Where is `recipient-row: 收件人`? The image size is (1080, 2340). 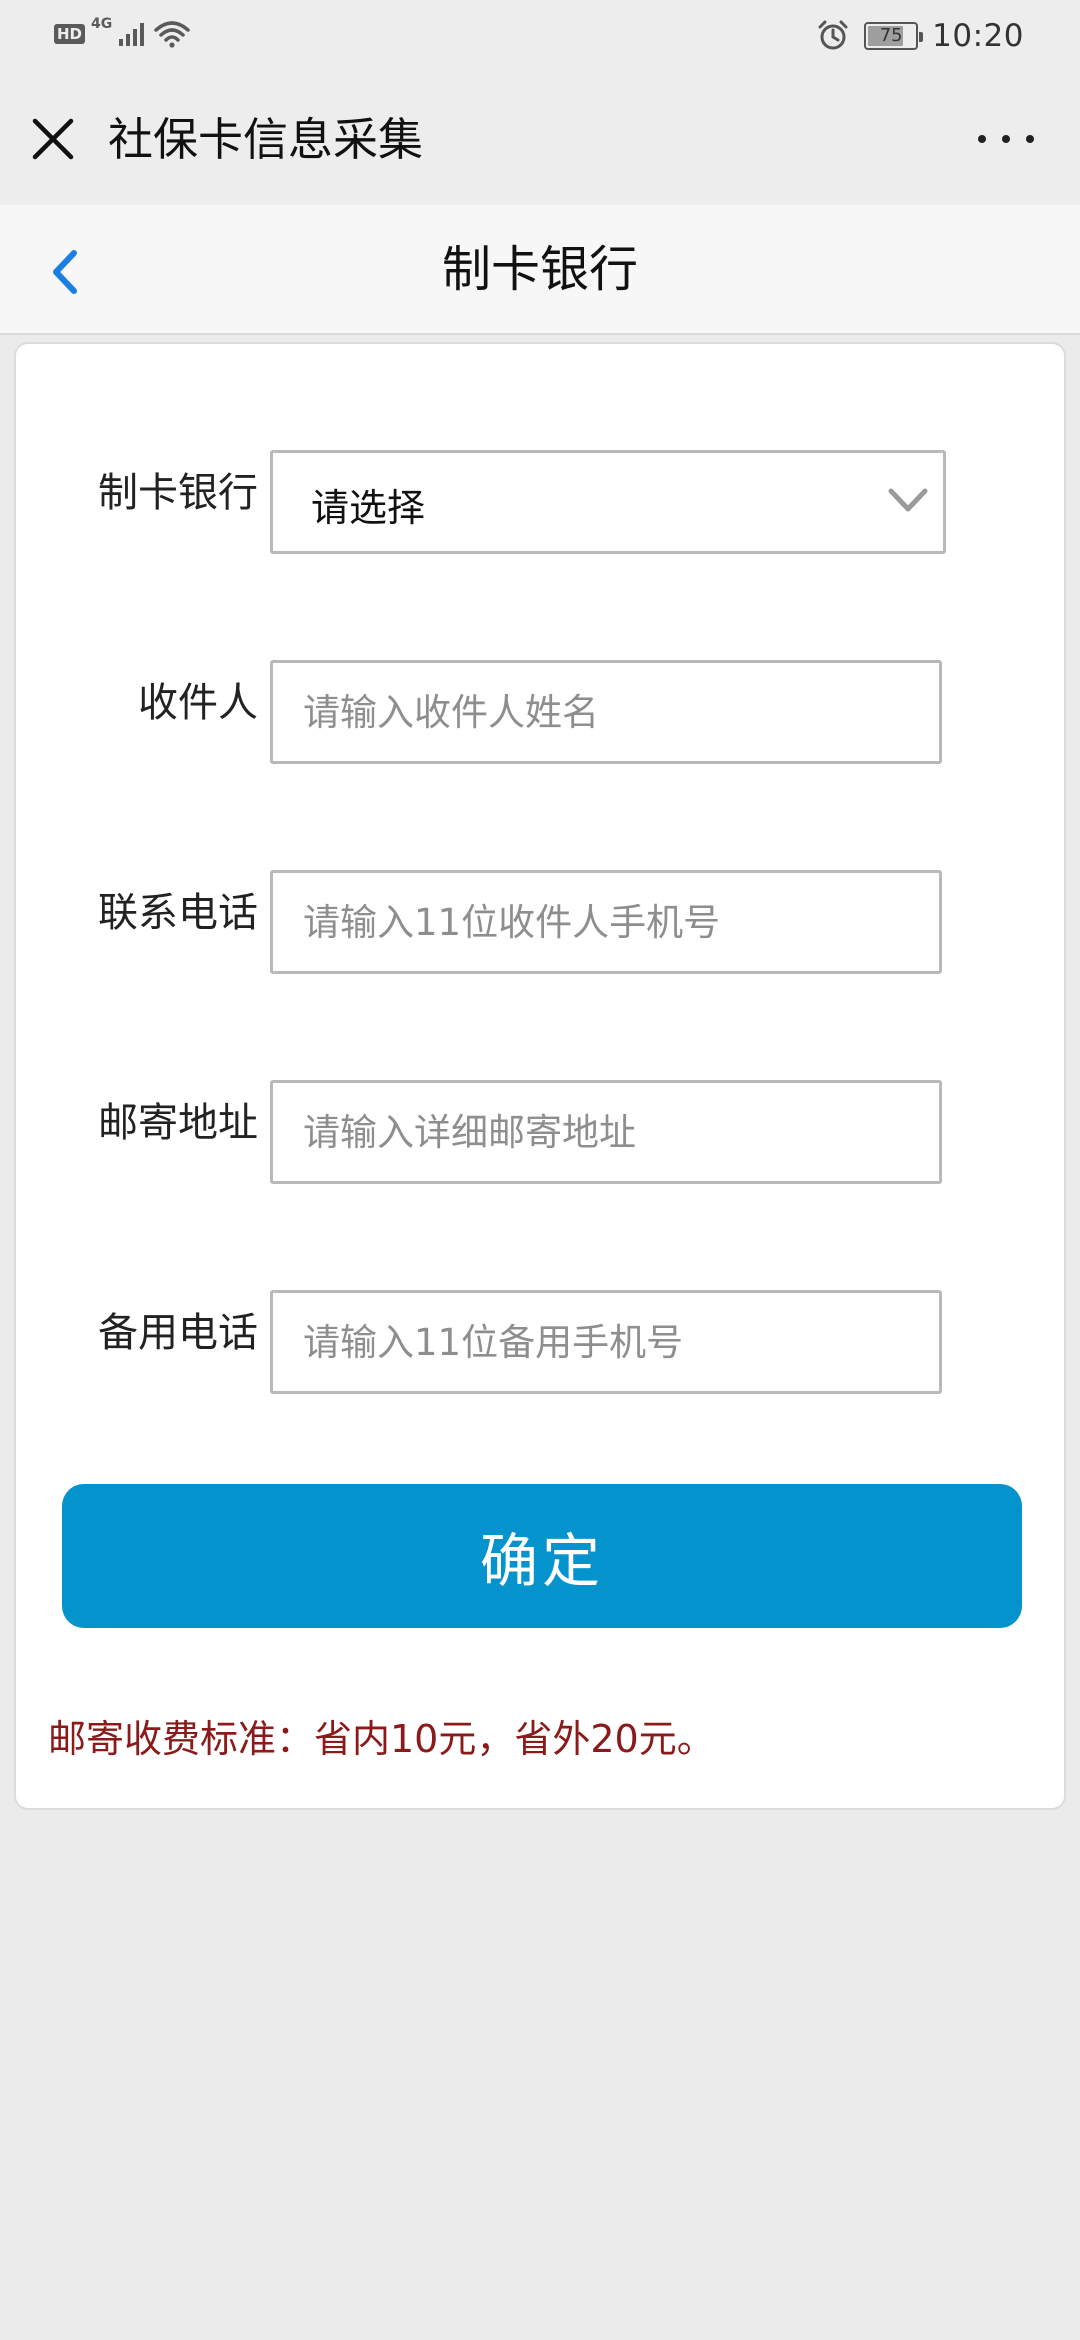
recipient-row: 收件人 is located at coordinates (542, 712).